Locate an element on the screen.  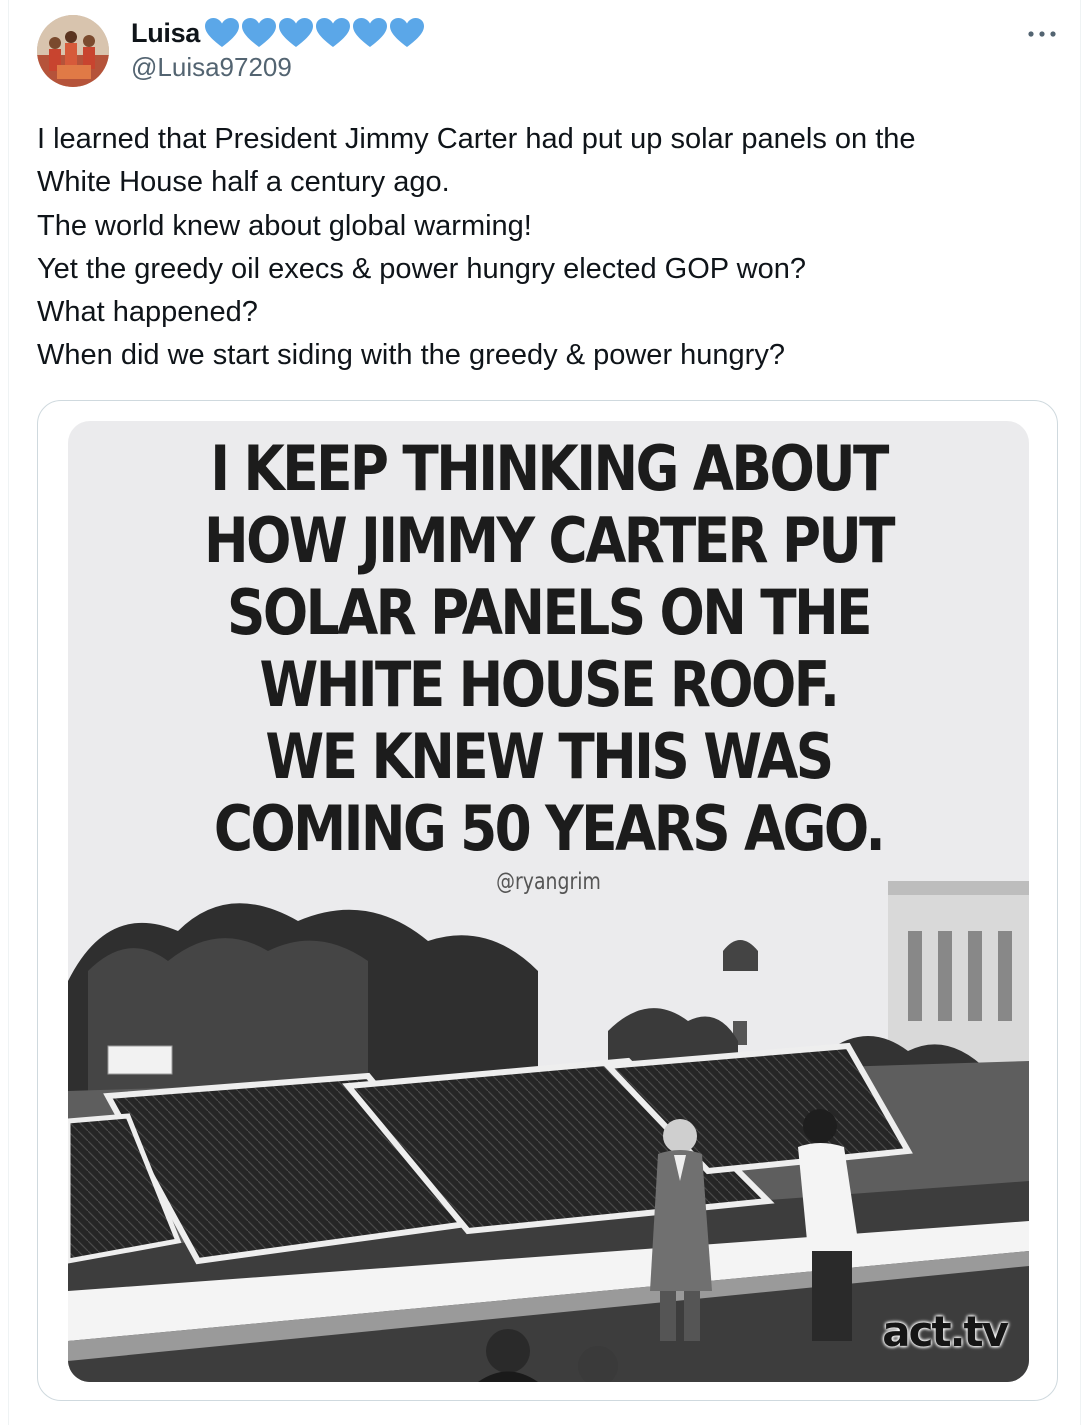
author-name-row: Luisa is located at coordinates (278, 33).